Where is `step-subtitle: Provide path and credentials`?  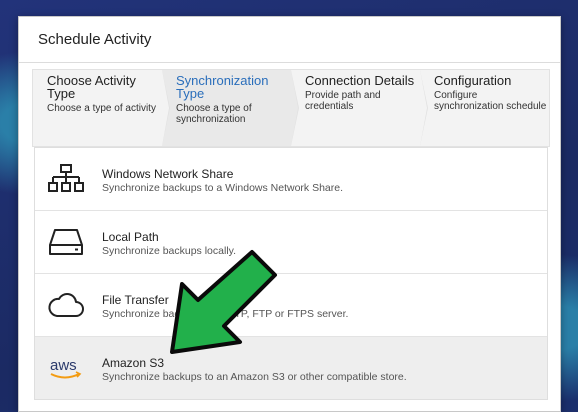
step-subtitle: Provide path and credentials is located at coordinates (343, 101).